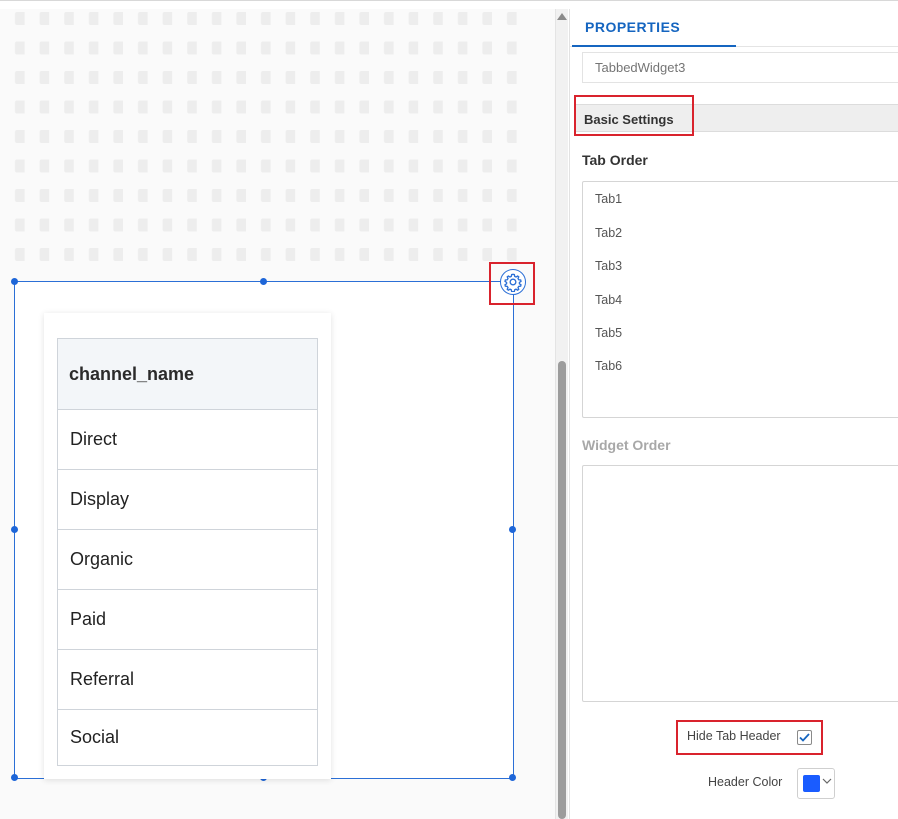 Image resolution: width=898 pixels, height=819 pixels. What do you see at coordinates (608, 233) in the screenshot?
I see `tab-order-item: Tab2` at bounding box center [608, 233].